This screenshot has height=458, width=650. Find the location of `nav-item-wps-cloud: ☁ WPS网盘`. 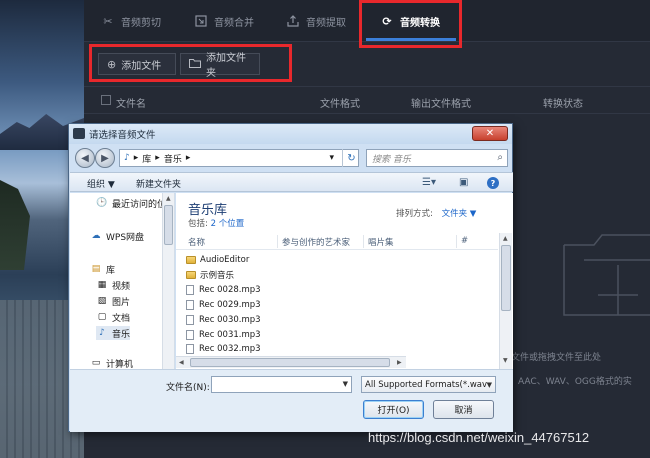

nav-item-wps-cloud: ☁ WPS网盘 is located at coordinates (117, 236).